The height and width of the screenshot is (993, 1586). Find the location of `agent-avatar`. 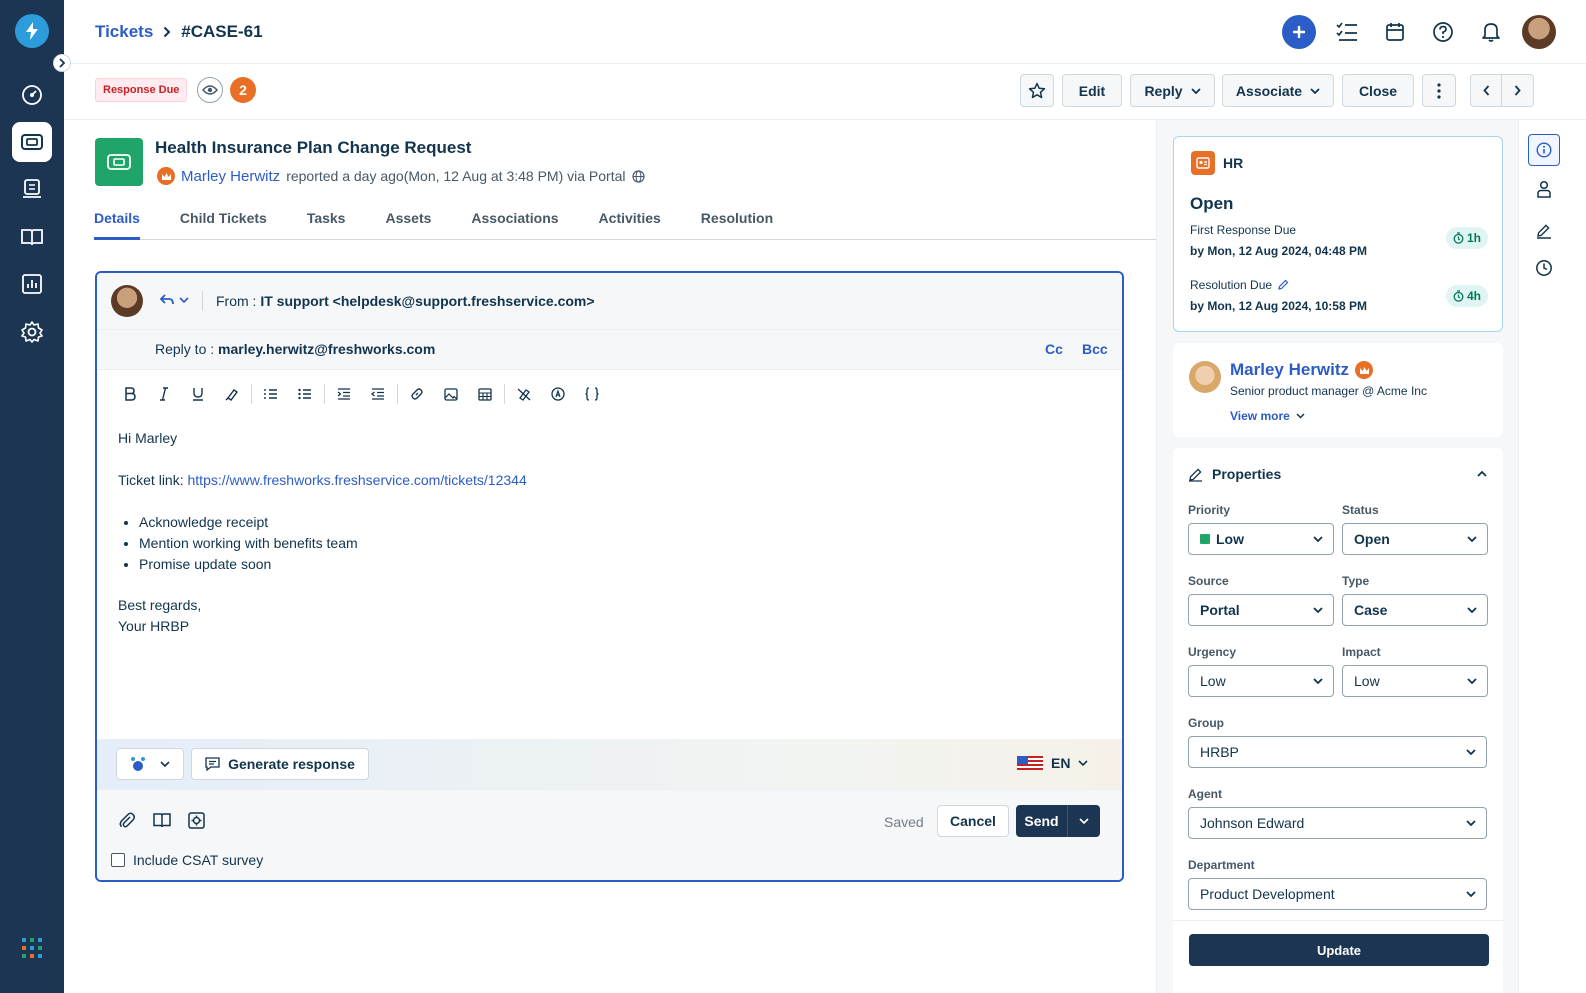

agent-avatar is located at coordinates (127, 301).